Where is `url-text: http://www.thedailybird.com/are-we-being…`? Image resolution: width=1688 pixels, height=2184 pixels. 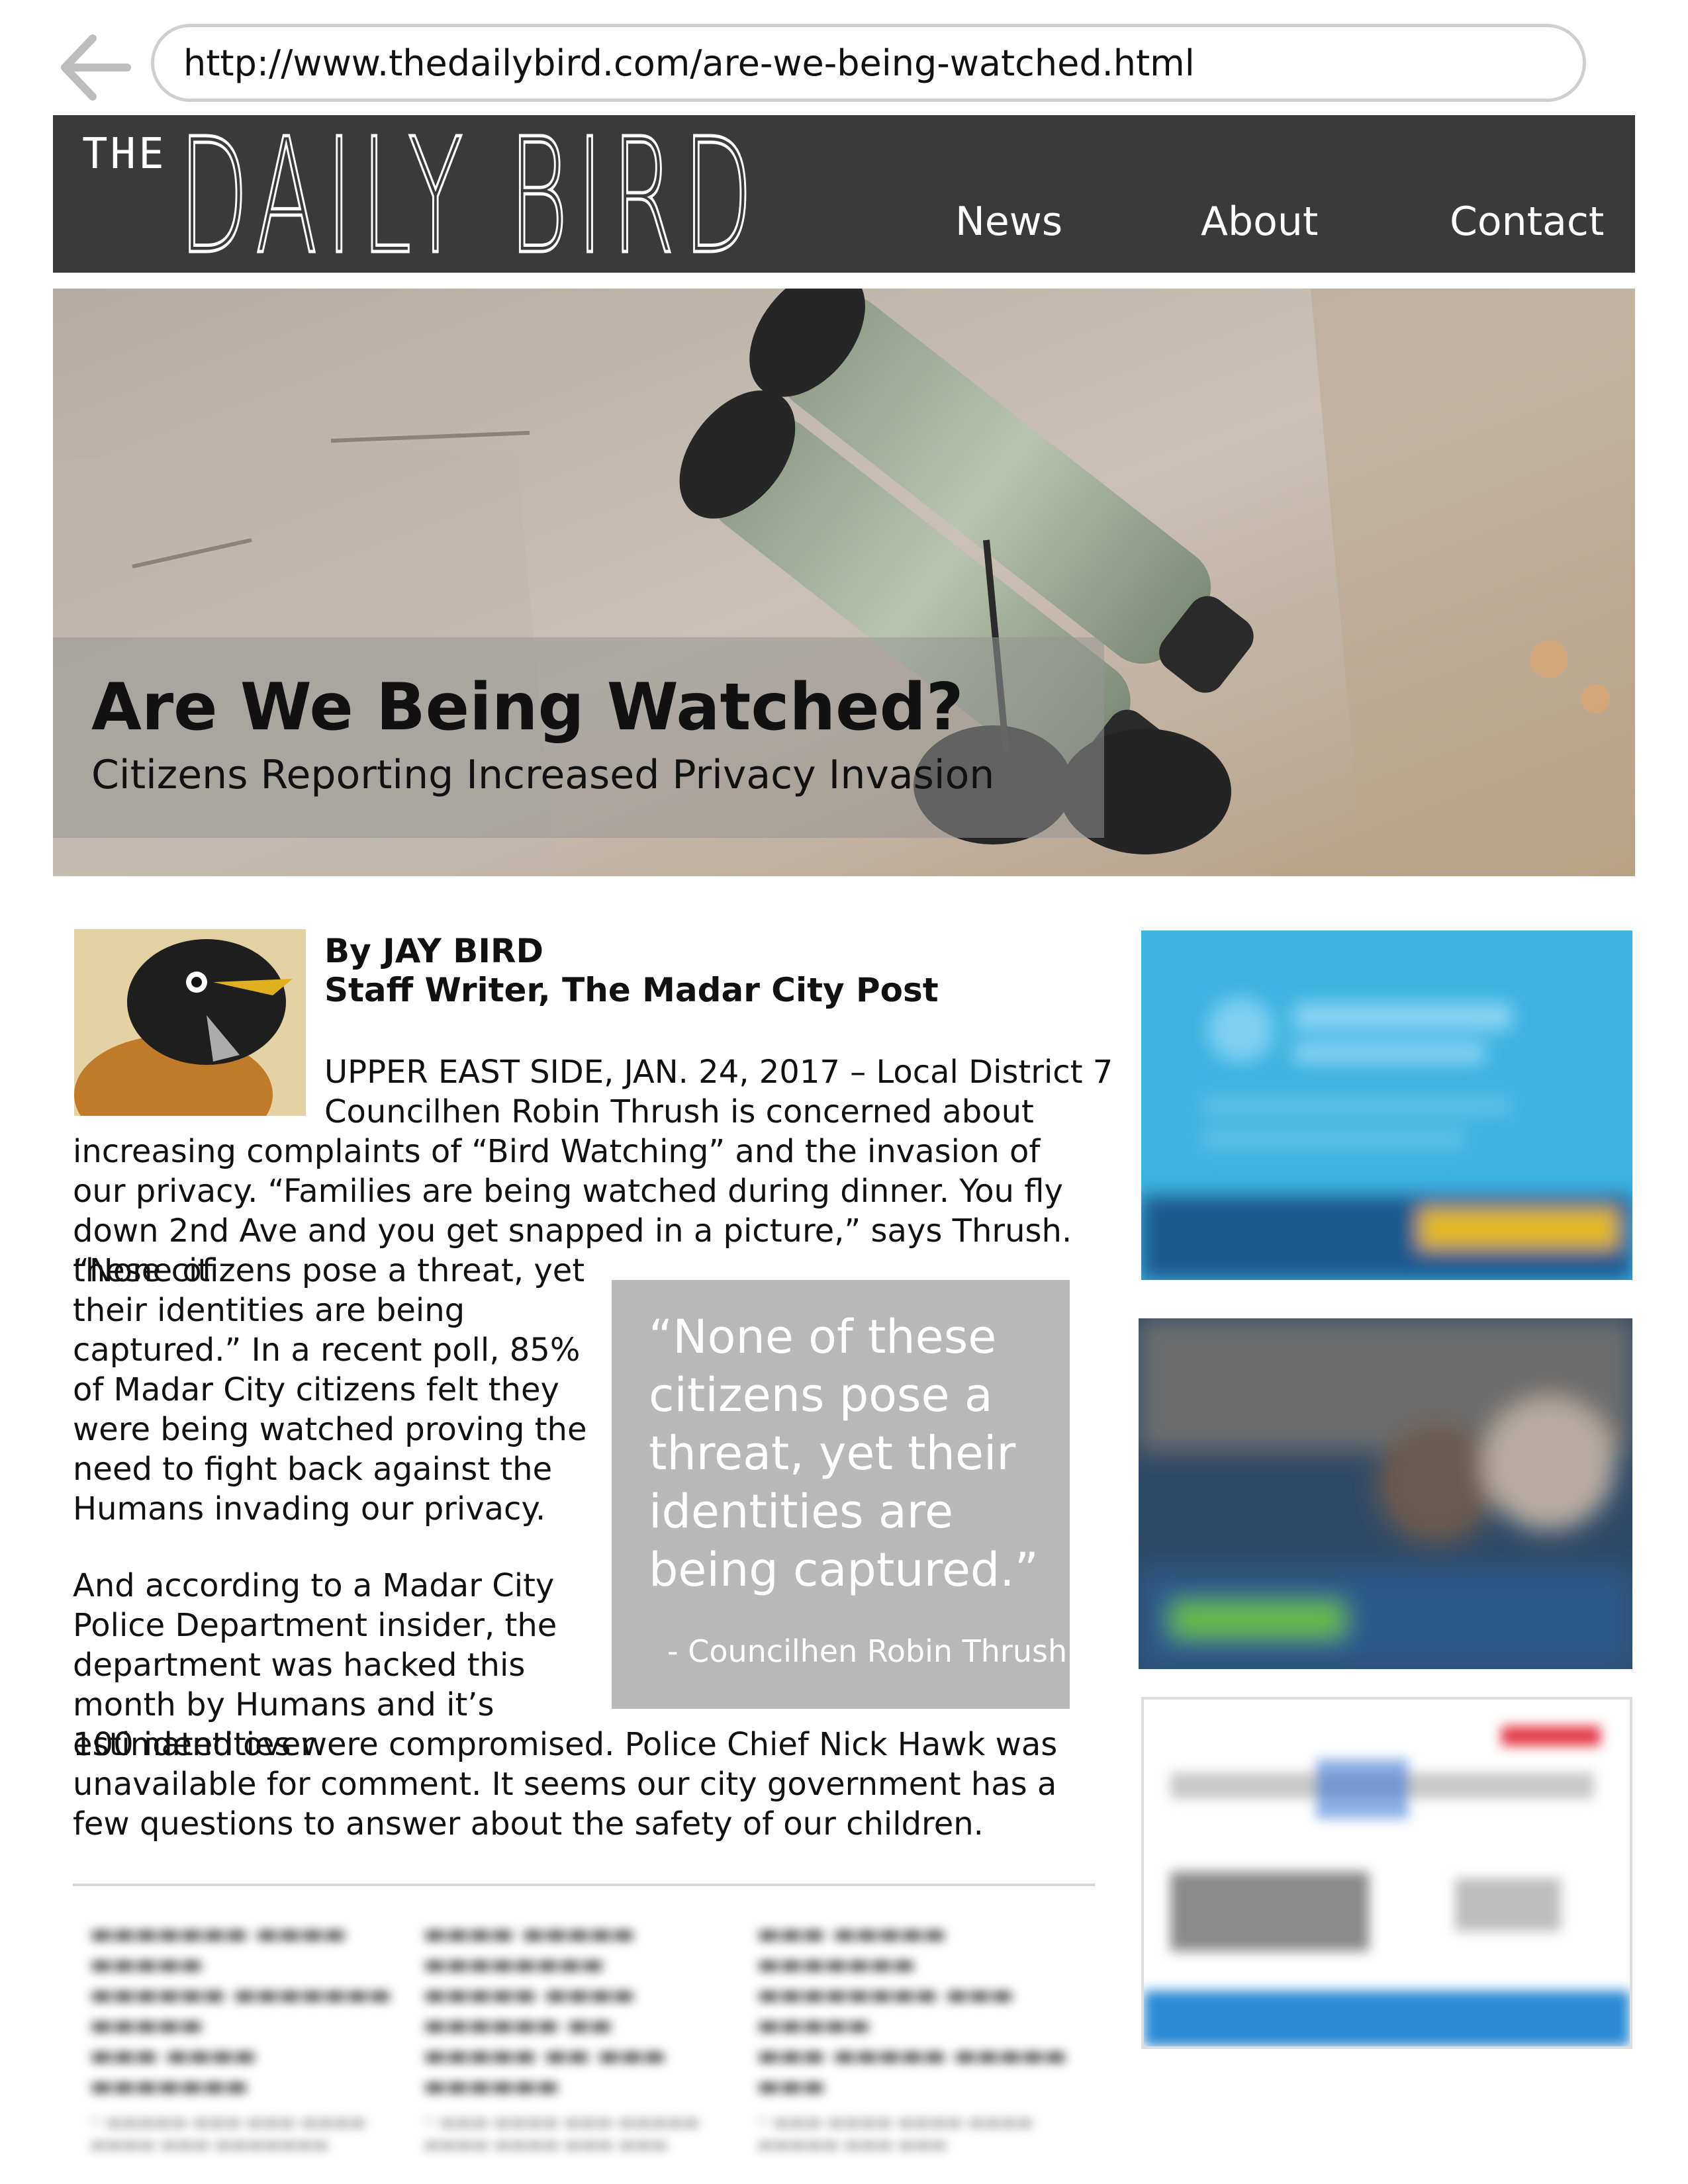
url-text: http://www.thedailybird.com/are-we-being… is located at coordinates (689, 63).